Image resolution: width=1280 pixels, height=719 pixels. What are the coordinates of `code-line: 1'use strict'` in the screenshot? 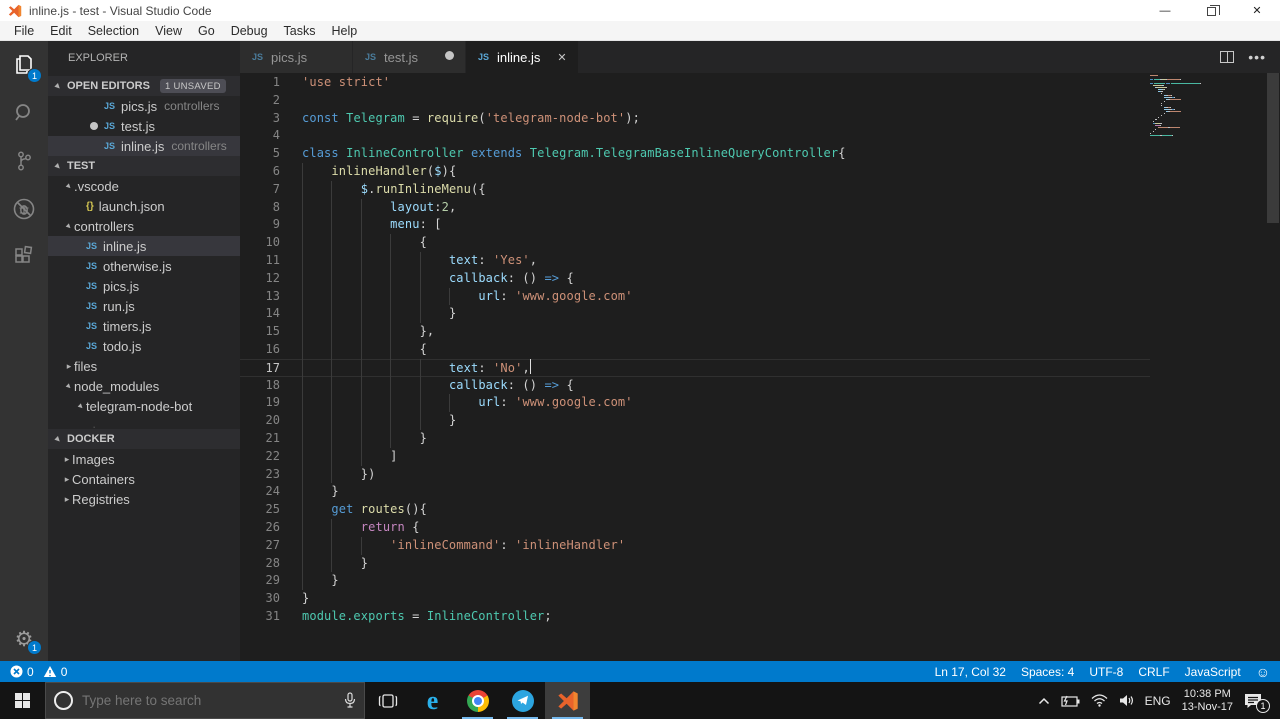 It's located at (695, 83).